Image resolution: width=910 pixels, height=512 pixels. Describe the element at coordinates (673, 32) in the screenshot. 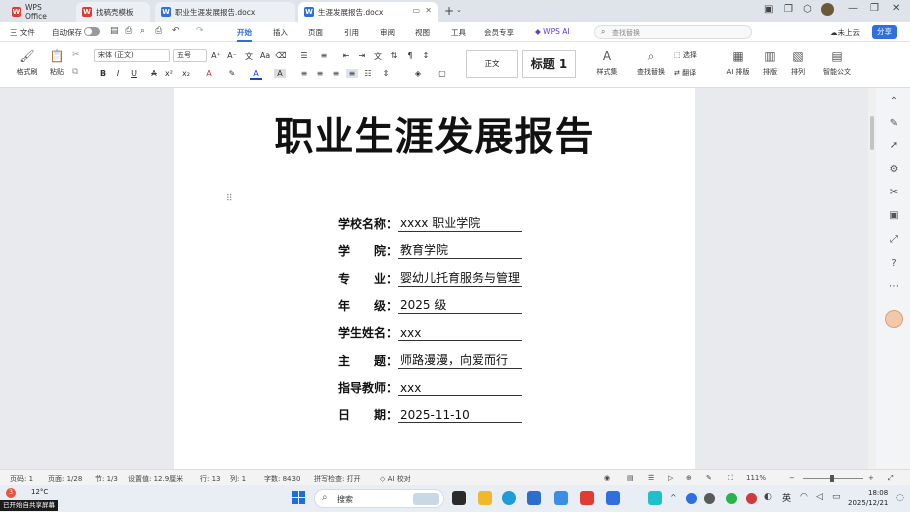

I see `search-box: ⌕ 查找替换` at that location.